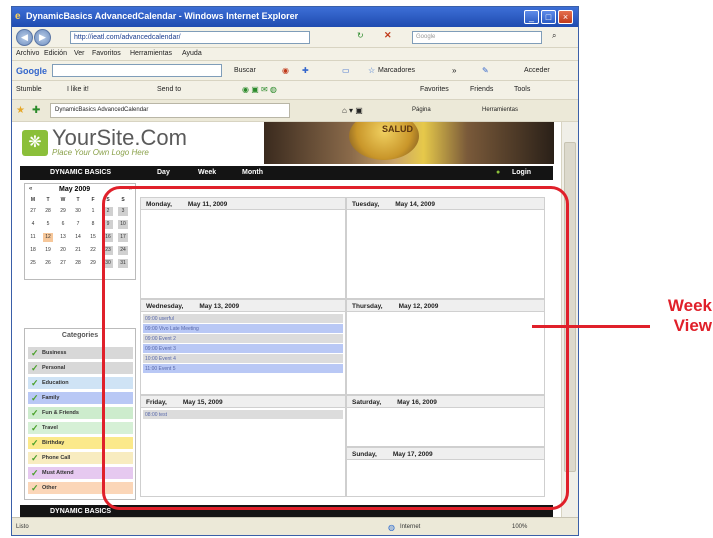 The image size is (713, 538). I want to click on mini-day: 7, so click(78, 224).